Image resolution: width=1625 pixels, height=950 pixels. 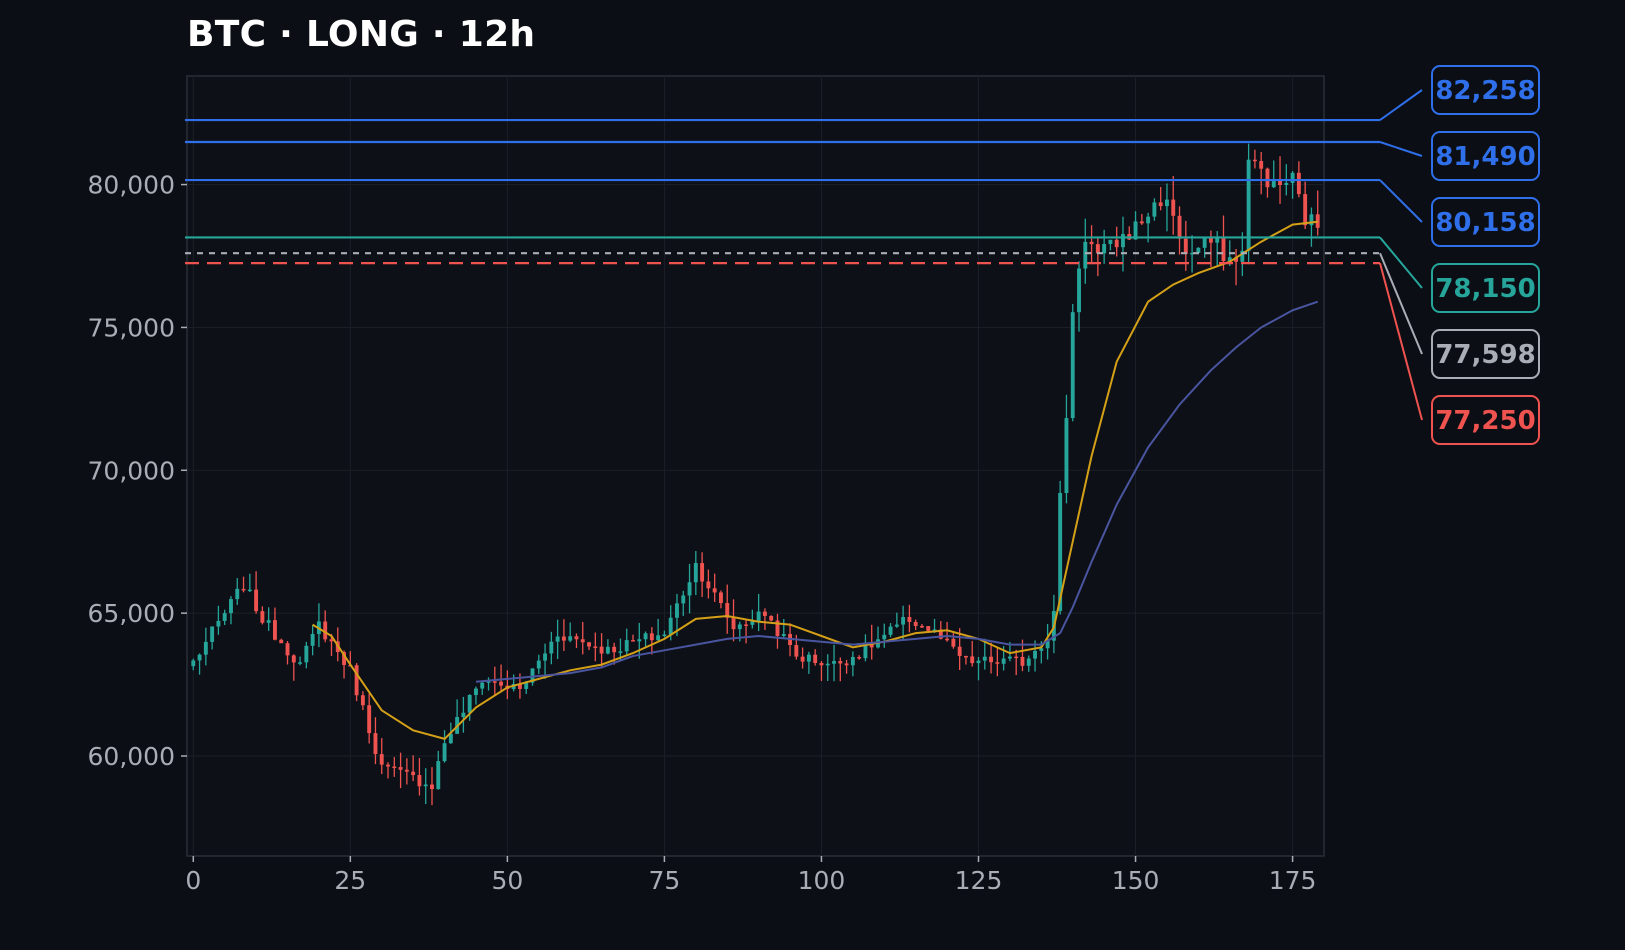 I want to click on price-level-label: 78,150, so click(x=1485, y=289).